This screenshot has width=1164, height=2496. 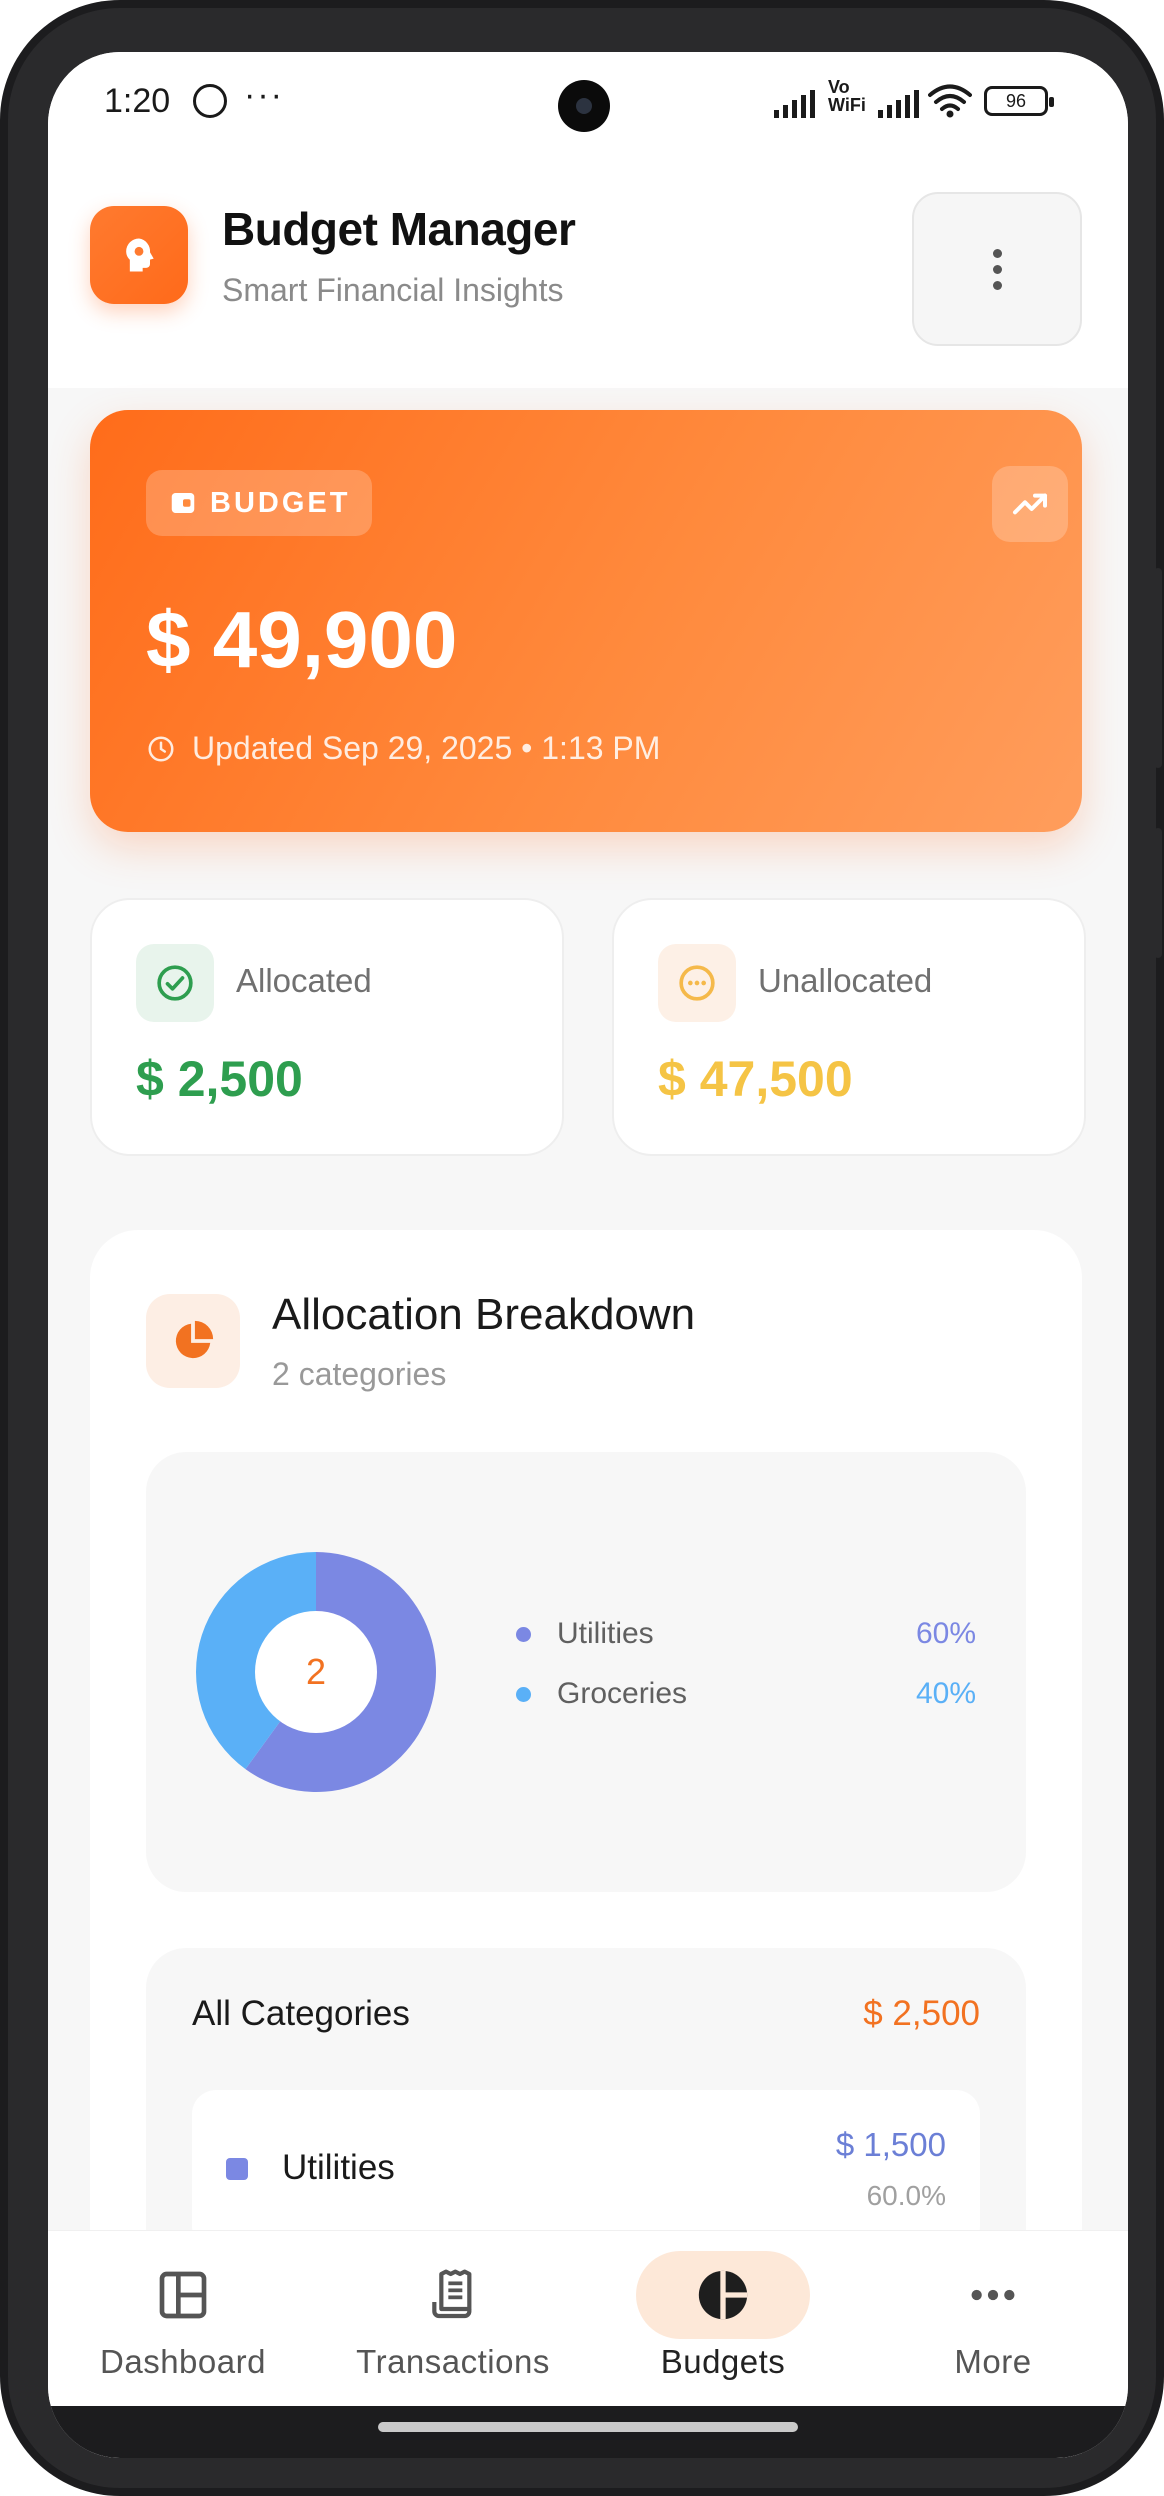 What do you see at coordinates (890, 2144) in the screenshot?
I see `category-amount: $ 1,500` at bounding box center [890, 2144].